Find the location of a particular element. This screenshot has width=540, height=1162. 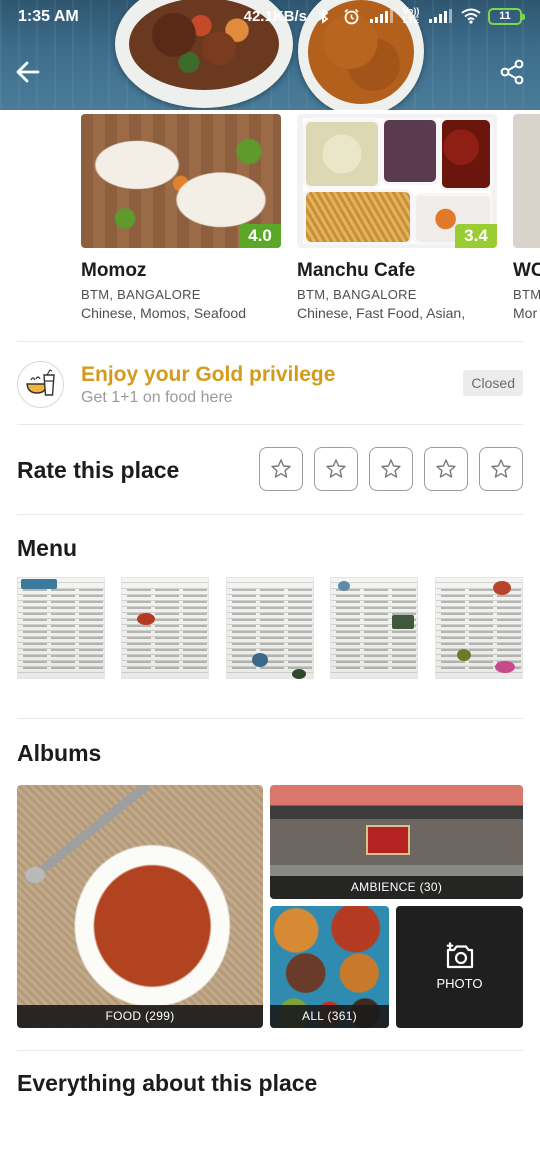

restaurant-name: Manchu Cafe is located at coordinates (356, 270).